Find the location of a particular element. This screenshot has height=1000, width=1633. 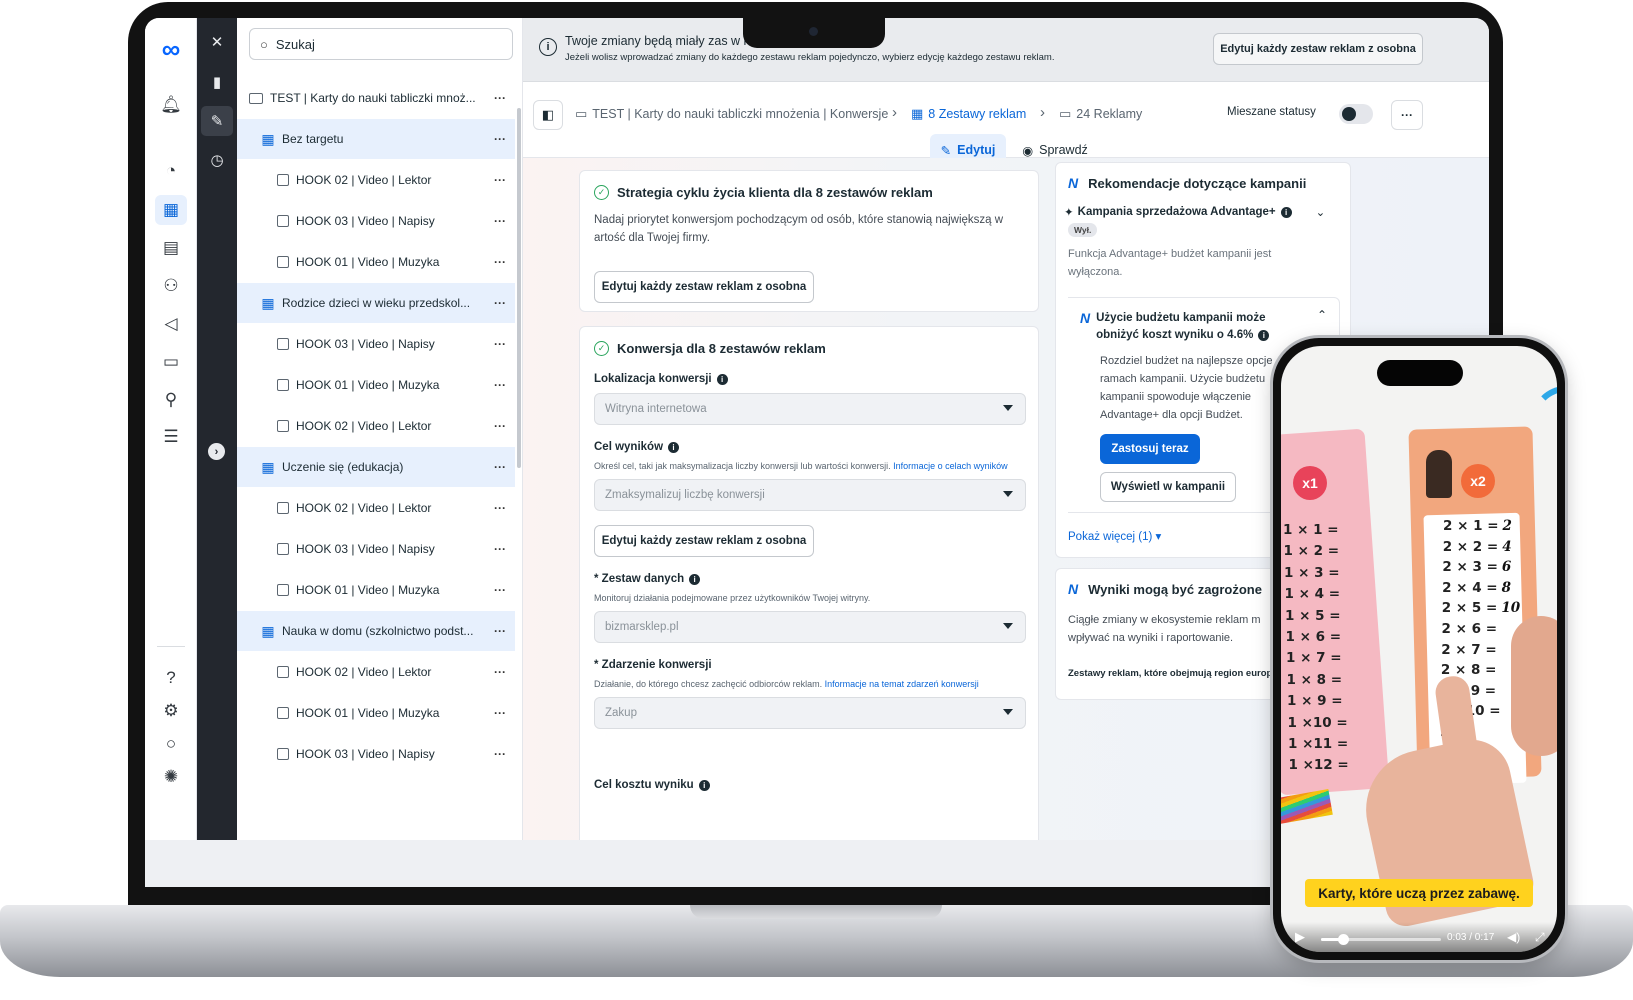

pages-icon: ▤ is located at coordinates (171, 248).